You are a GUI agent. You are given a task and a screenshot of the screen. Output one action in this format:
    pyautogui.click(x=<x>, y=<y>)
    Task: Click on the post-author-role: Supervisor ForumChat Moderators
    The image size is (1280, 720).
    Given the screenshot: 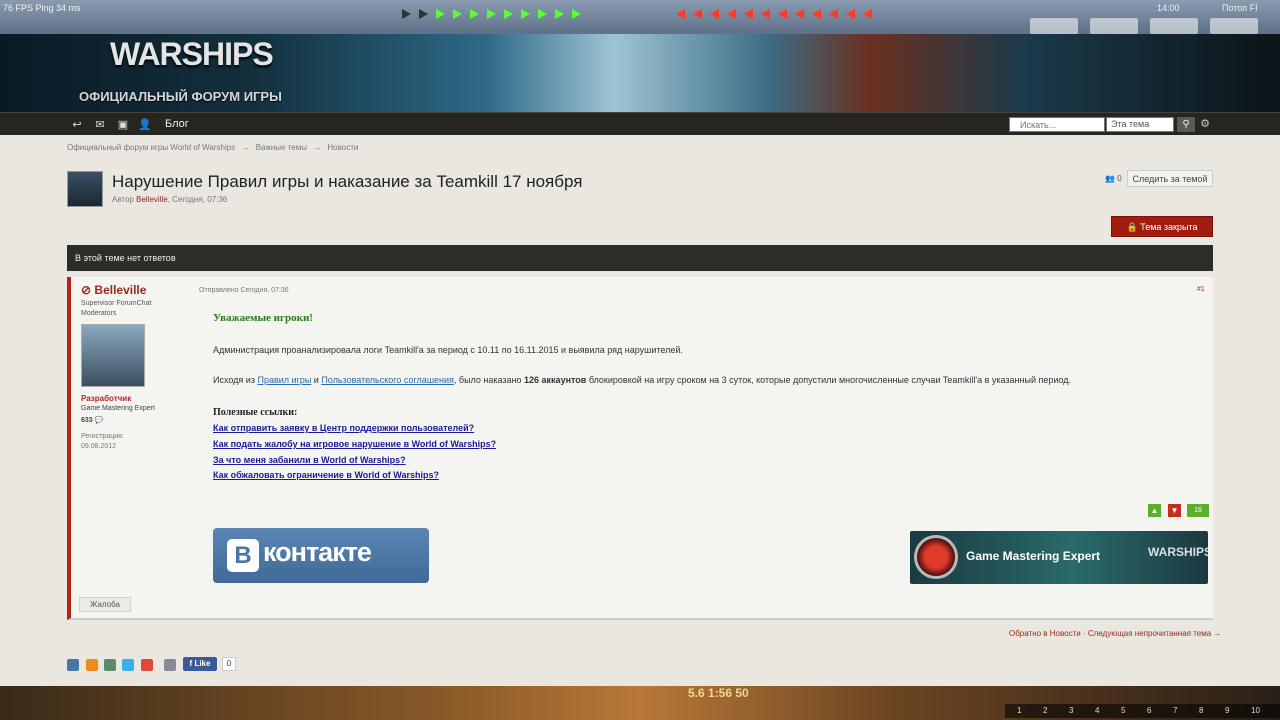 What is the action you would take?
    pyautogui.click(x=116, y=308)
    